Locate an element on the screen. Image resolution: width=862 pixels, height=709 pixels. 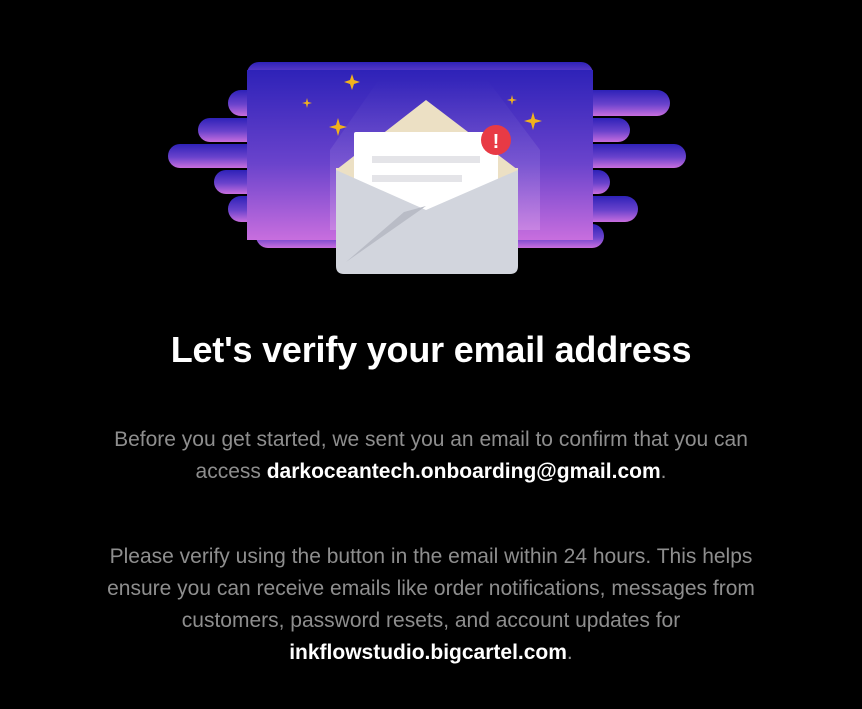
store-domain: inkflowstudio.bigcartel.com is located at coordinates (428, 652).